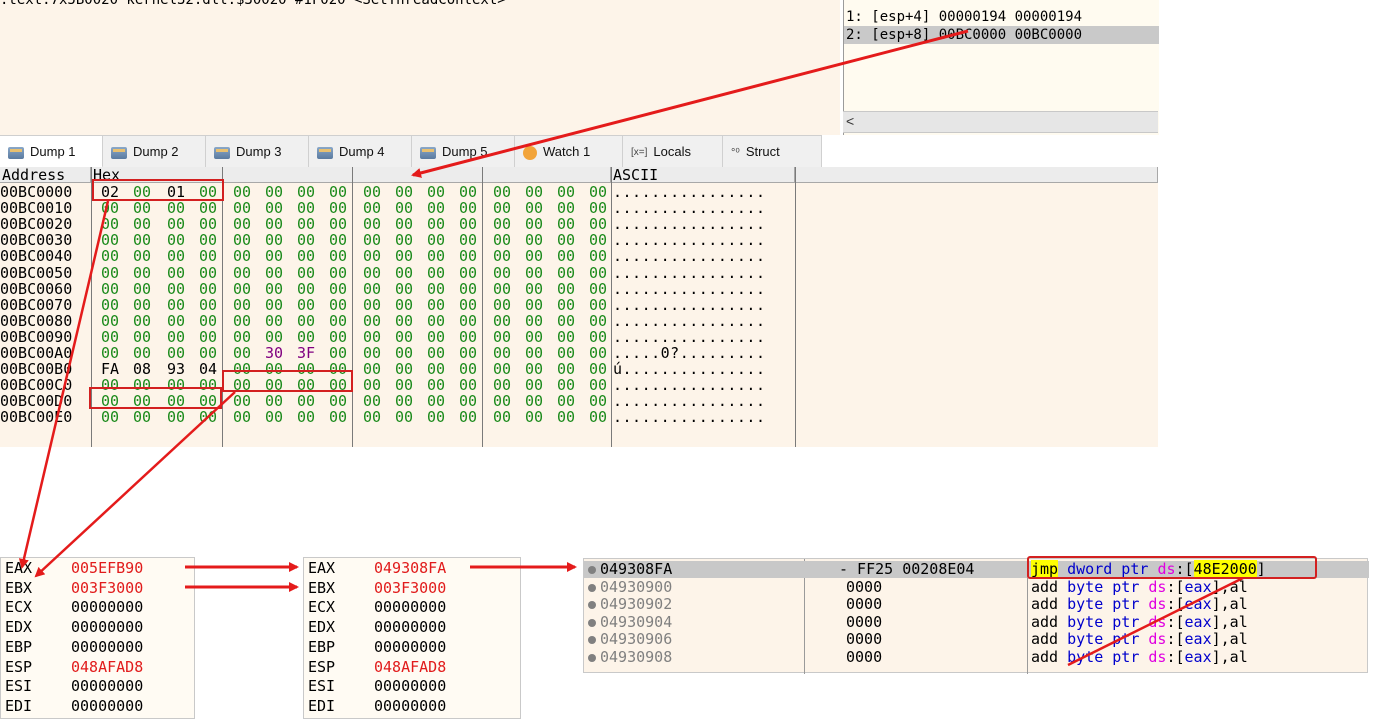 Image resolution: width=1376 pixels, height=723 pixels. Describe the element at coordinates (976, 587) in the screenshot. I see `disasm-row: 04930900 0000 add byte ptr ds:[eax],al` at that location.